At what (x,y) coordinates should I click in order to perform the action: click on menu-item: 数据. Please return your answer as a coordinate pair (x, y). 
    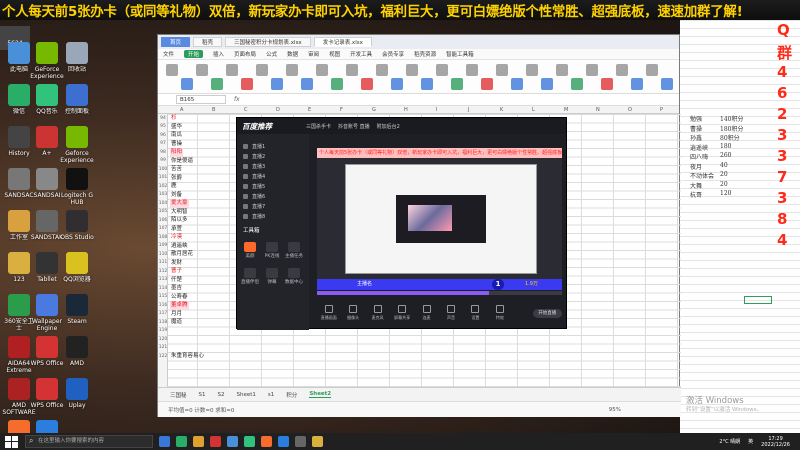
    Looking at the image, I should click on (292, 54).